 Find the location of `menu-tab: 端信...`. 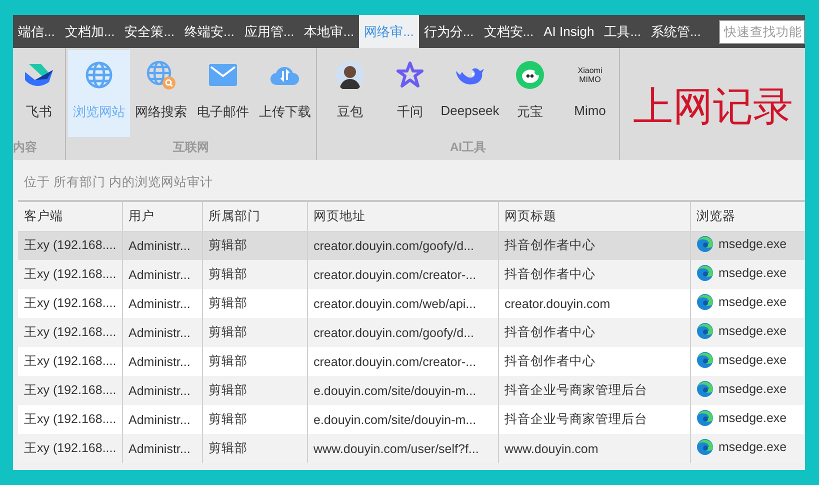

menu-tab: 端信... is located at coordinates (36, 31).